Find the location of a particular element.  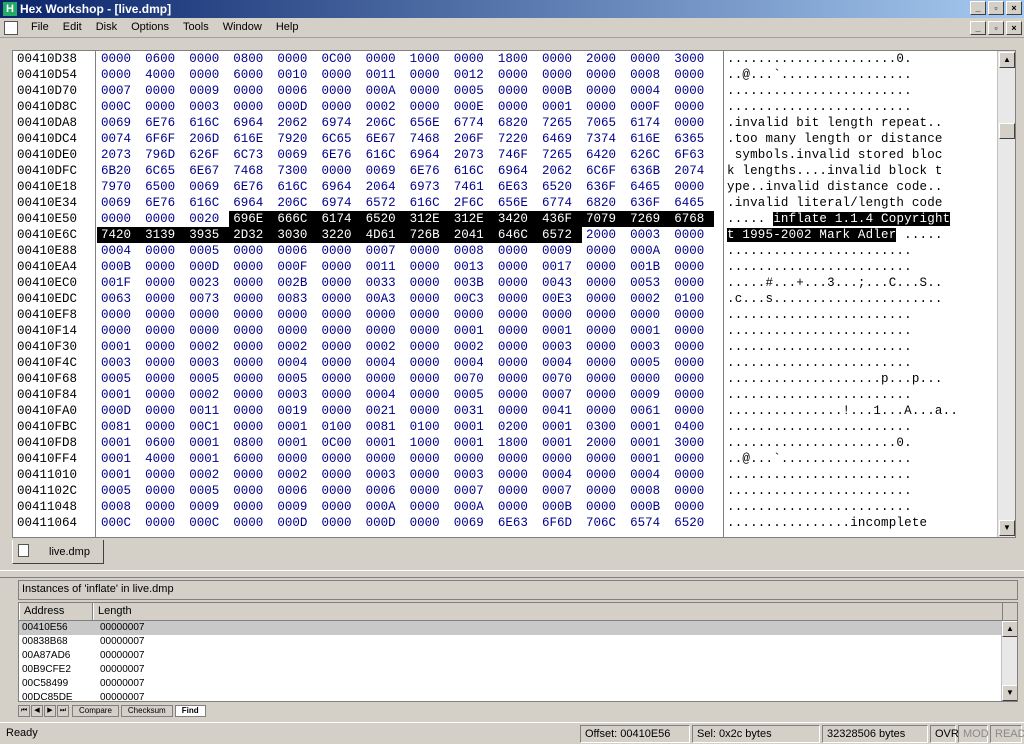

hex-word: 3000 is located at coordinates (692, 59).